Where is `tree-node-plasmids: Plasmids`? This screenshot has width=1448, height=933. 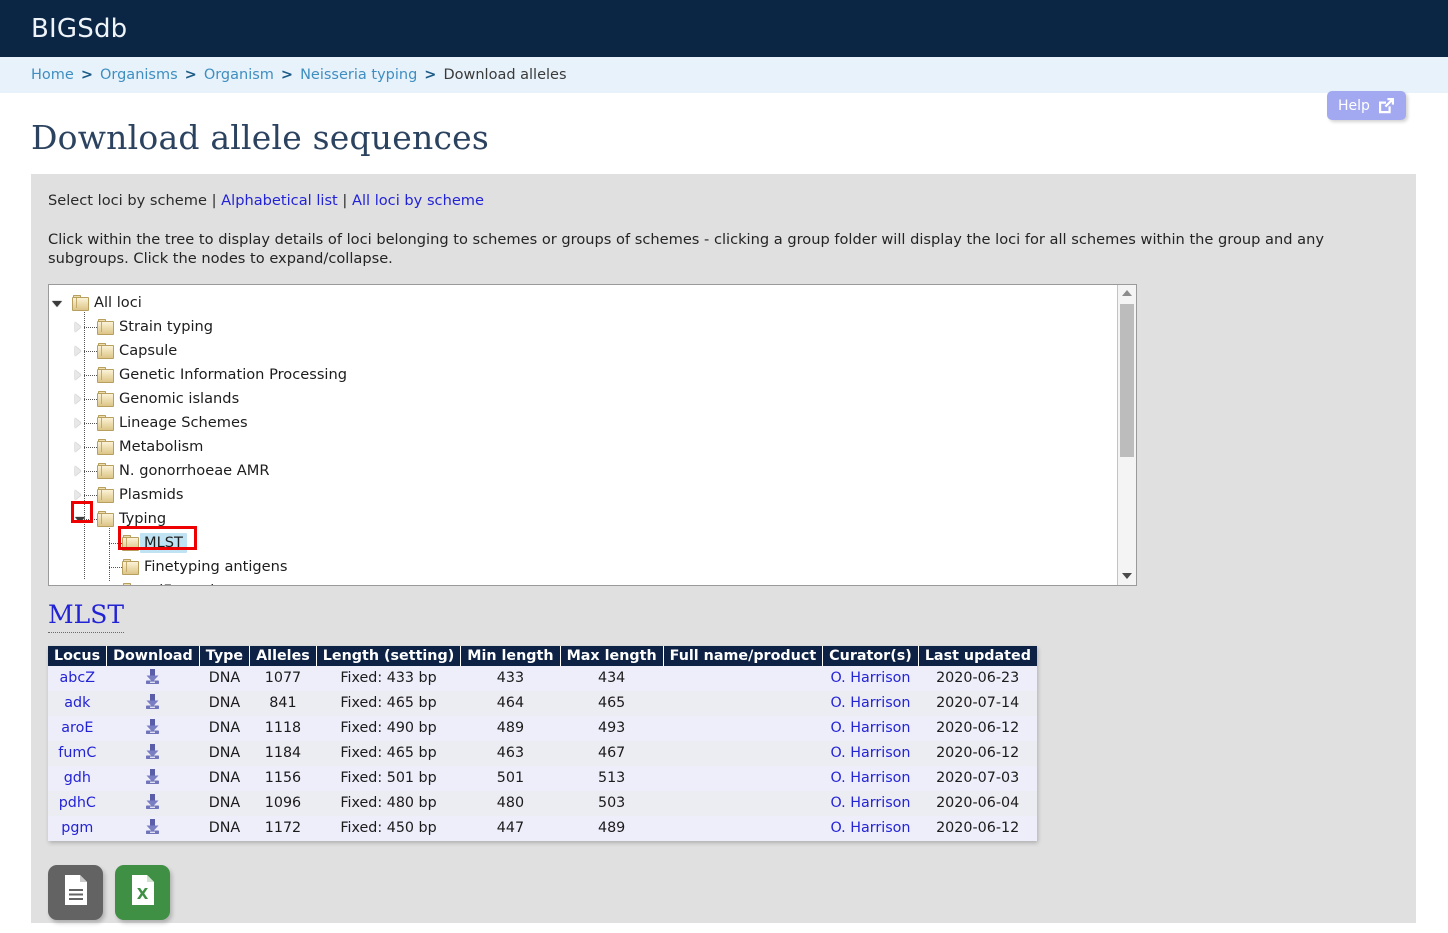 tree-node-plasmids: Plasmids is located at coordinates (582, 495).